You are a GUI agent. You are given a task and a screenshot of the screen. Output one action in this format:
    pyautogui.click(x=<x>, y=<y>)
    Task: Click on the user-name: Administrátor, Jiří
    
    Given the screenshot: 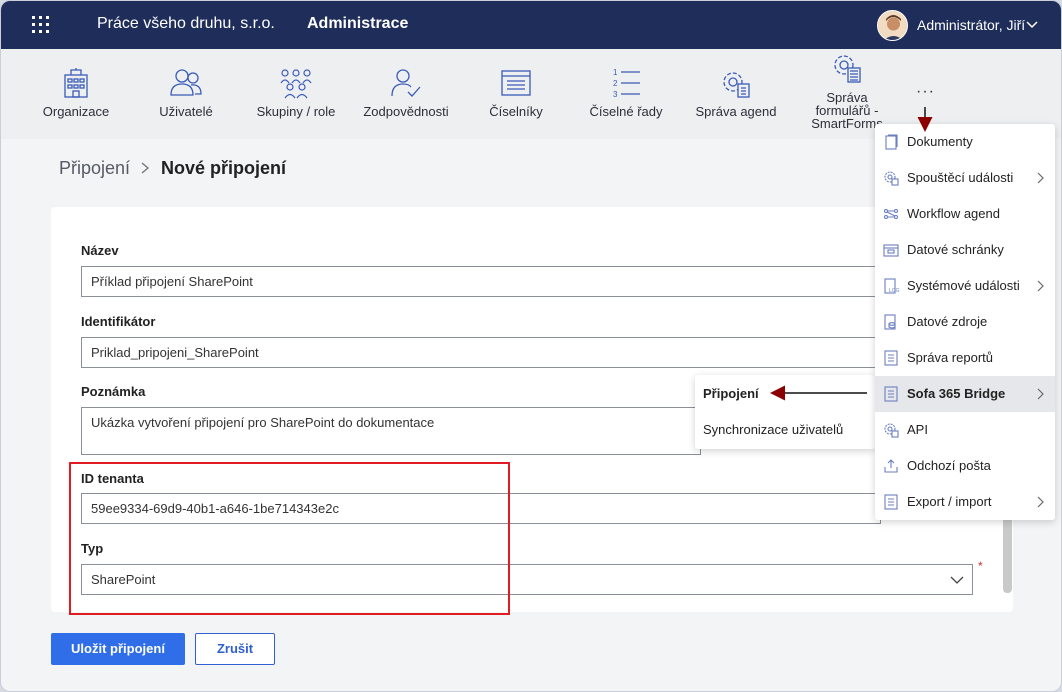 What is the action you would take?
    pyautogui.click(x=971, y=25)
    